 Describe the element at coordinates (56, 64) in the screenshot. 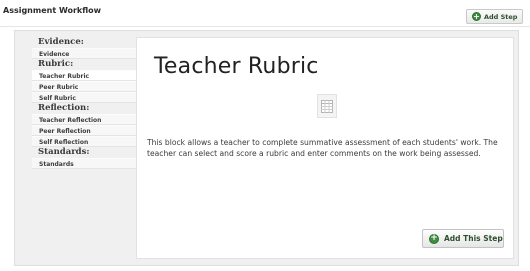

I see `section-heading-rubric: Rubric:` at that location.